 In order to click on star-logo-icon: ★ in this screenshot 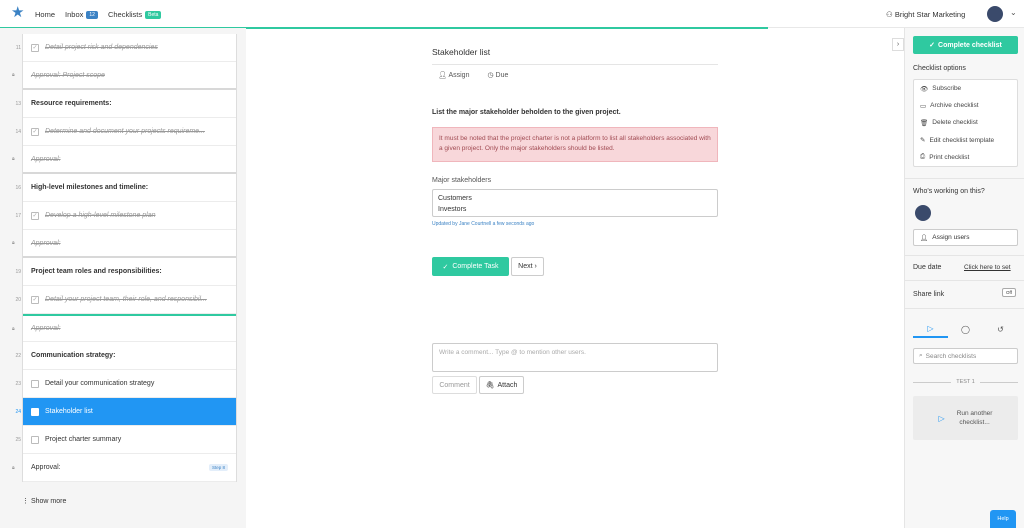, I will do `click(18, 12)`.